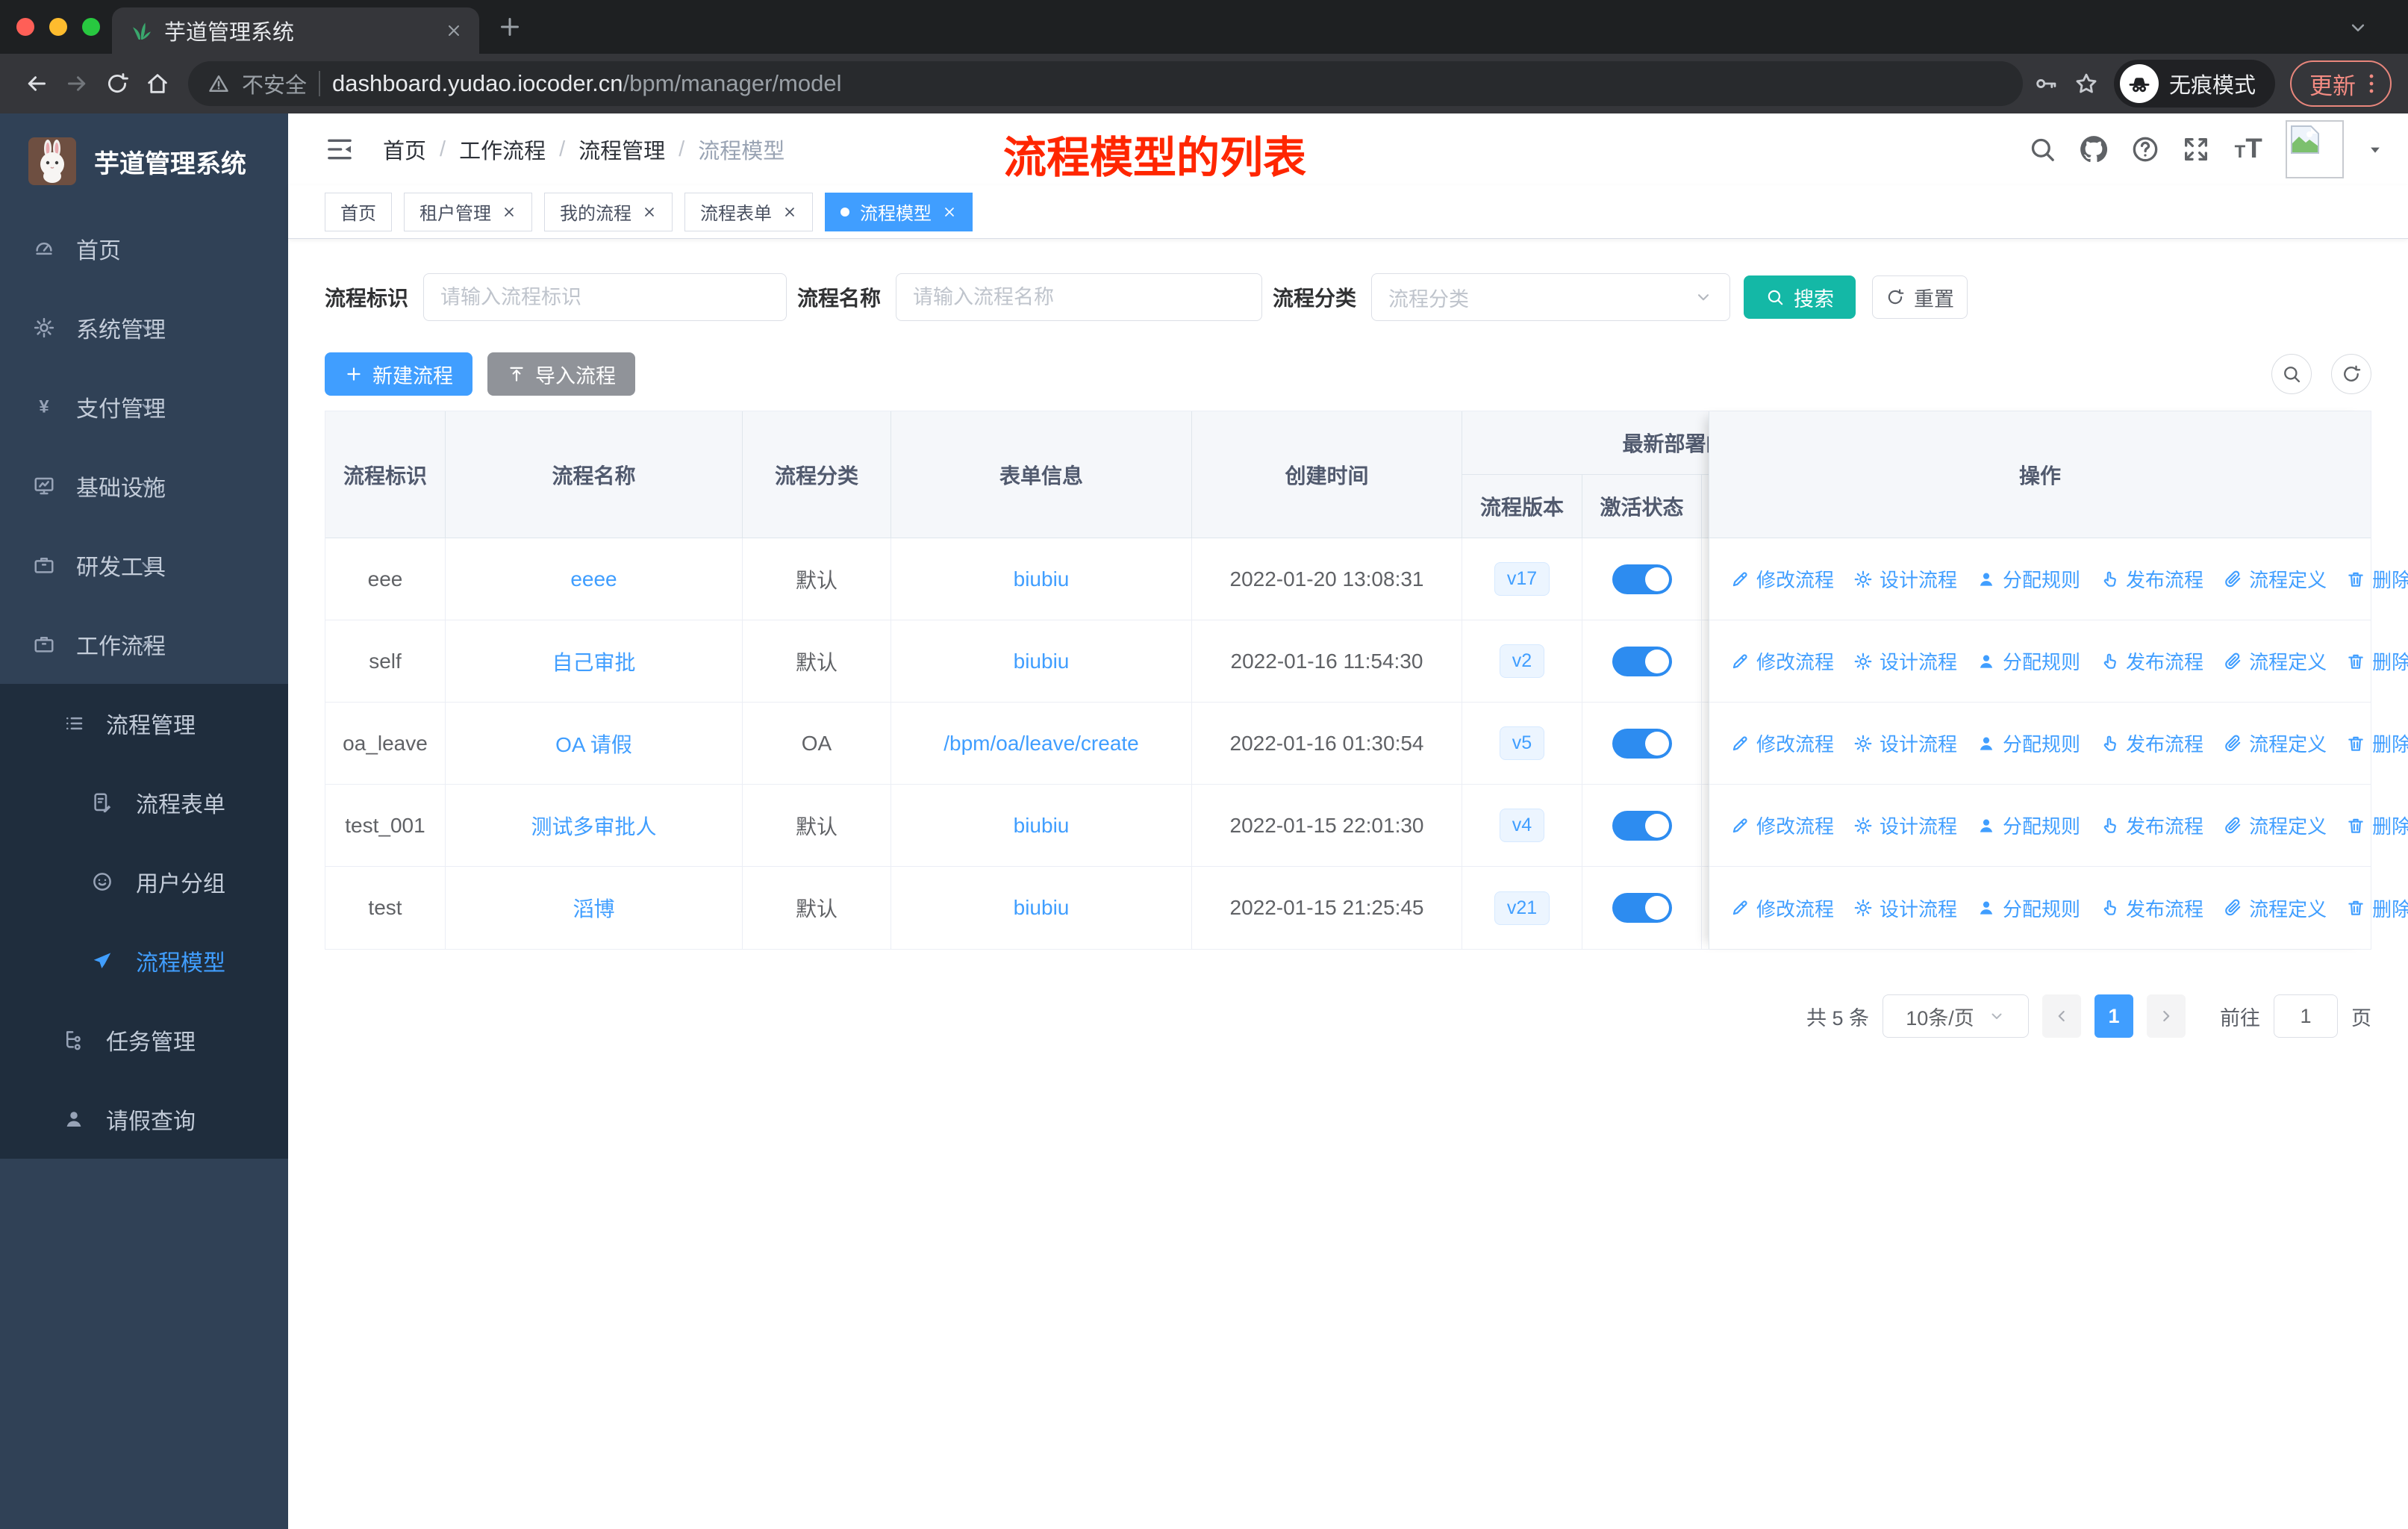 This screenshot has height=1529, width=2408. What do you see at coordinates (340, 149) in the screenshot?
I see `collapse-sidebar-icon` at bounding box center [340, 149].